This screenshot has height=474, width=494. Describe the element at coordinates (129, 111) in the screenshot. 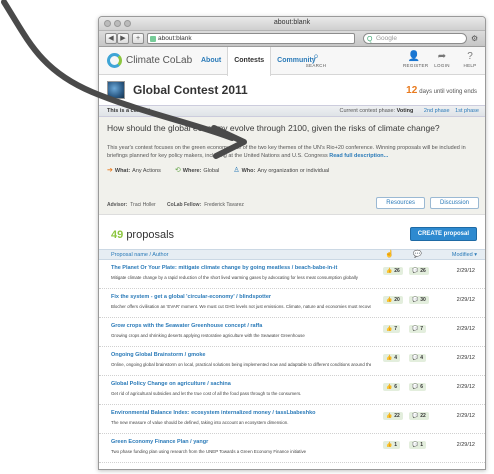

I see `contest-type-label: This is a contest` at that location.